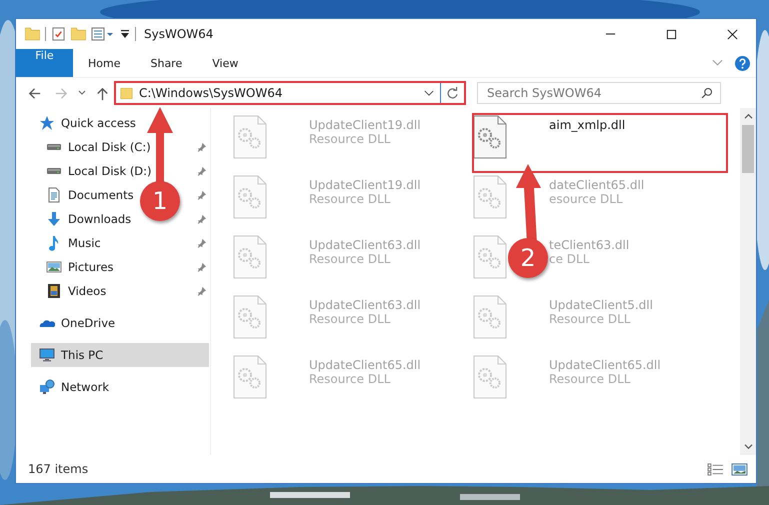  I want to click on step-number-badge: 1, so click(160, 201).